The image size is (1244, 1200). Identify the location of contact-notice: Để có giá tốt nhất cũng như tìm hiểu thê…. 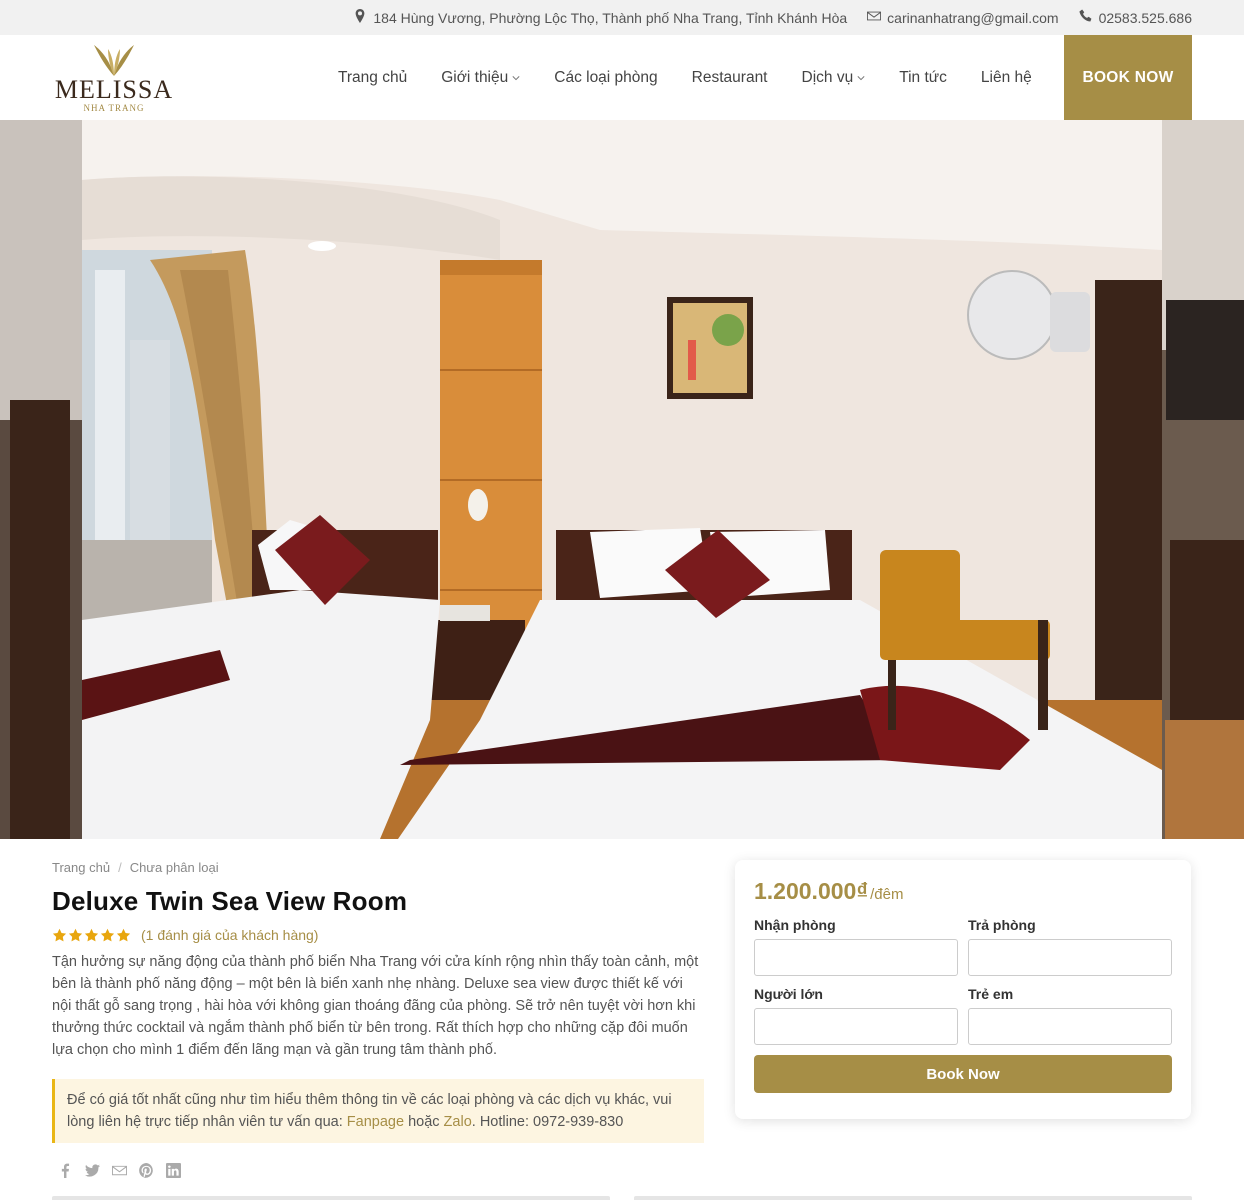
(378, 1111).